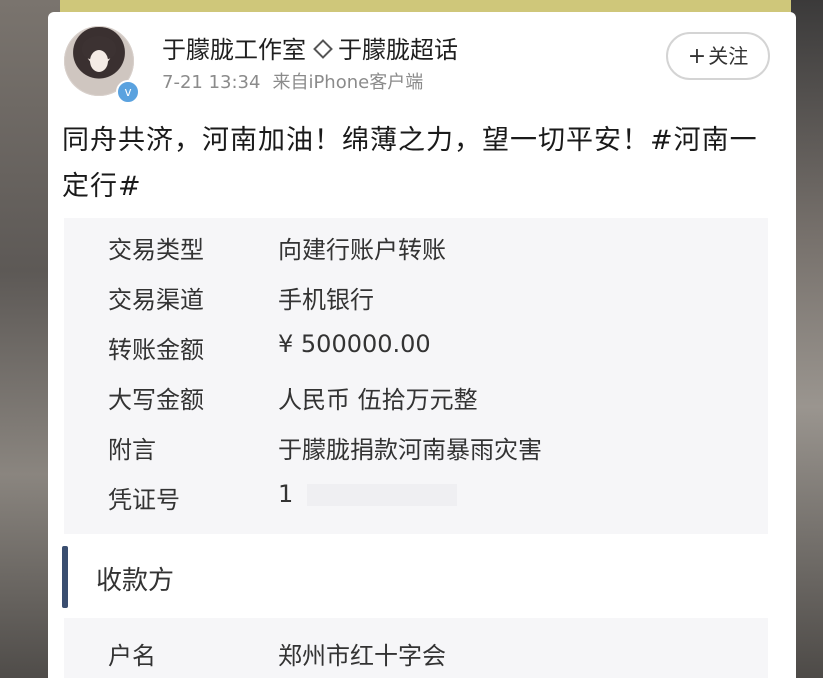  What do you see at coordinates (382, 495) in the screenshot?
I see `redacted-voucher` at bounding box center [382, 495].